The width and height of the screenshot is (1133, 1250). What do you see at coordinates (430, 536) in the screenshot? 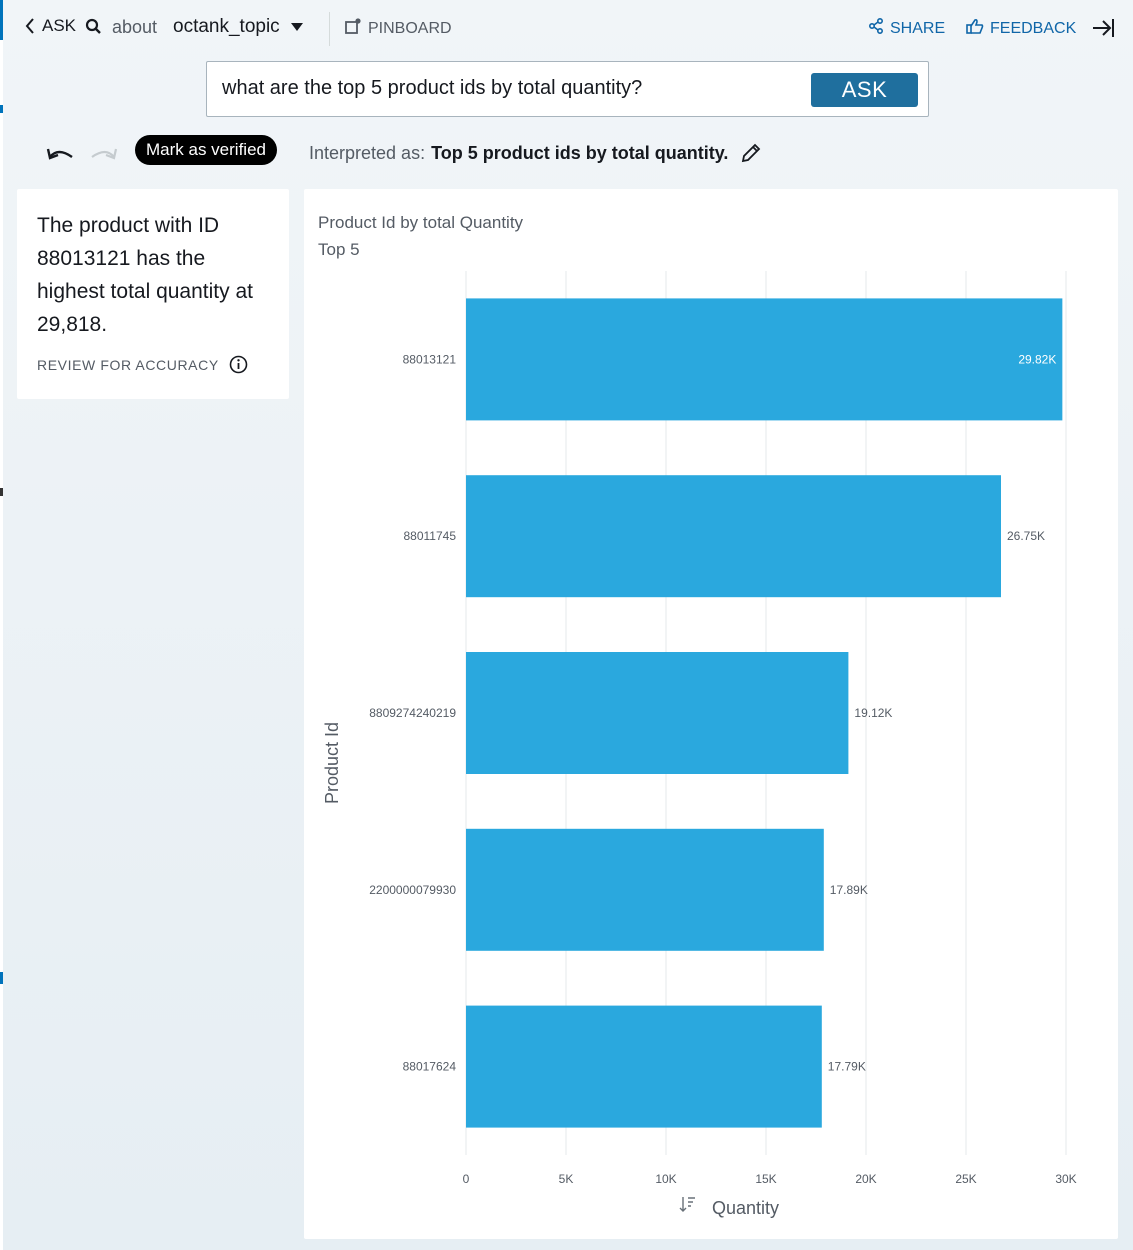
I see `category-label: 88011745` at bounding box center [430, 536].